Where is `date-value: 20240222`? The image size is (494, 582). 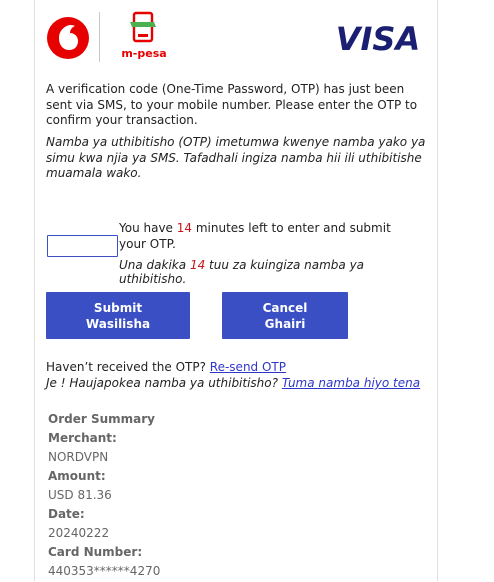
date-value: 20240222 is located at coordinates (79, 533).